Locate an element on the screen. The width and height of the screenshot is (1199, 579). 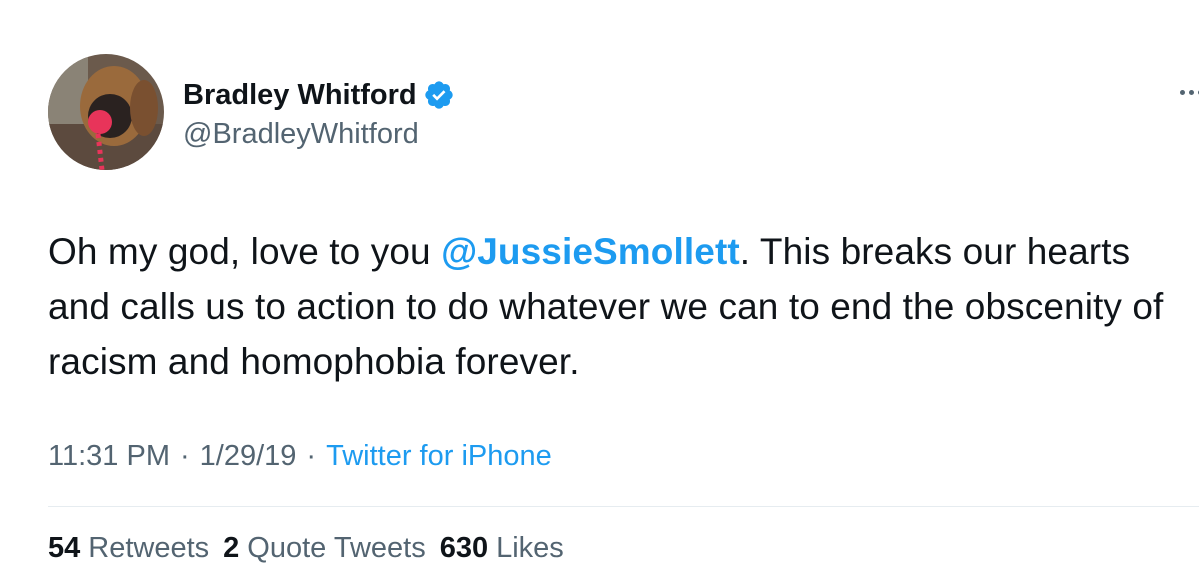
quotes-stat: 2 Quote Tweets is located at coordinates (324, 548).